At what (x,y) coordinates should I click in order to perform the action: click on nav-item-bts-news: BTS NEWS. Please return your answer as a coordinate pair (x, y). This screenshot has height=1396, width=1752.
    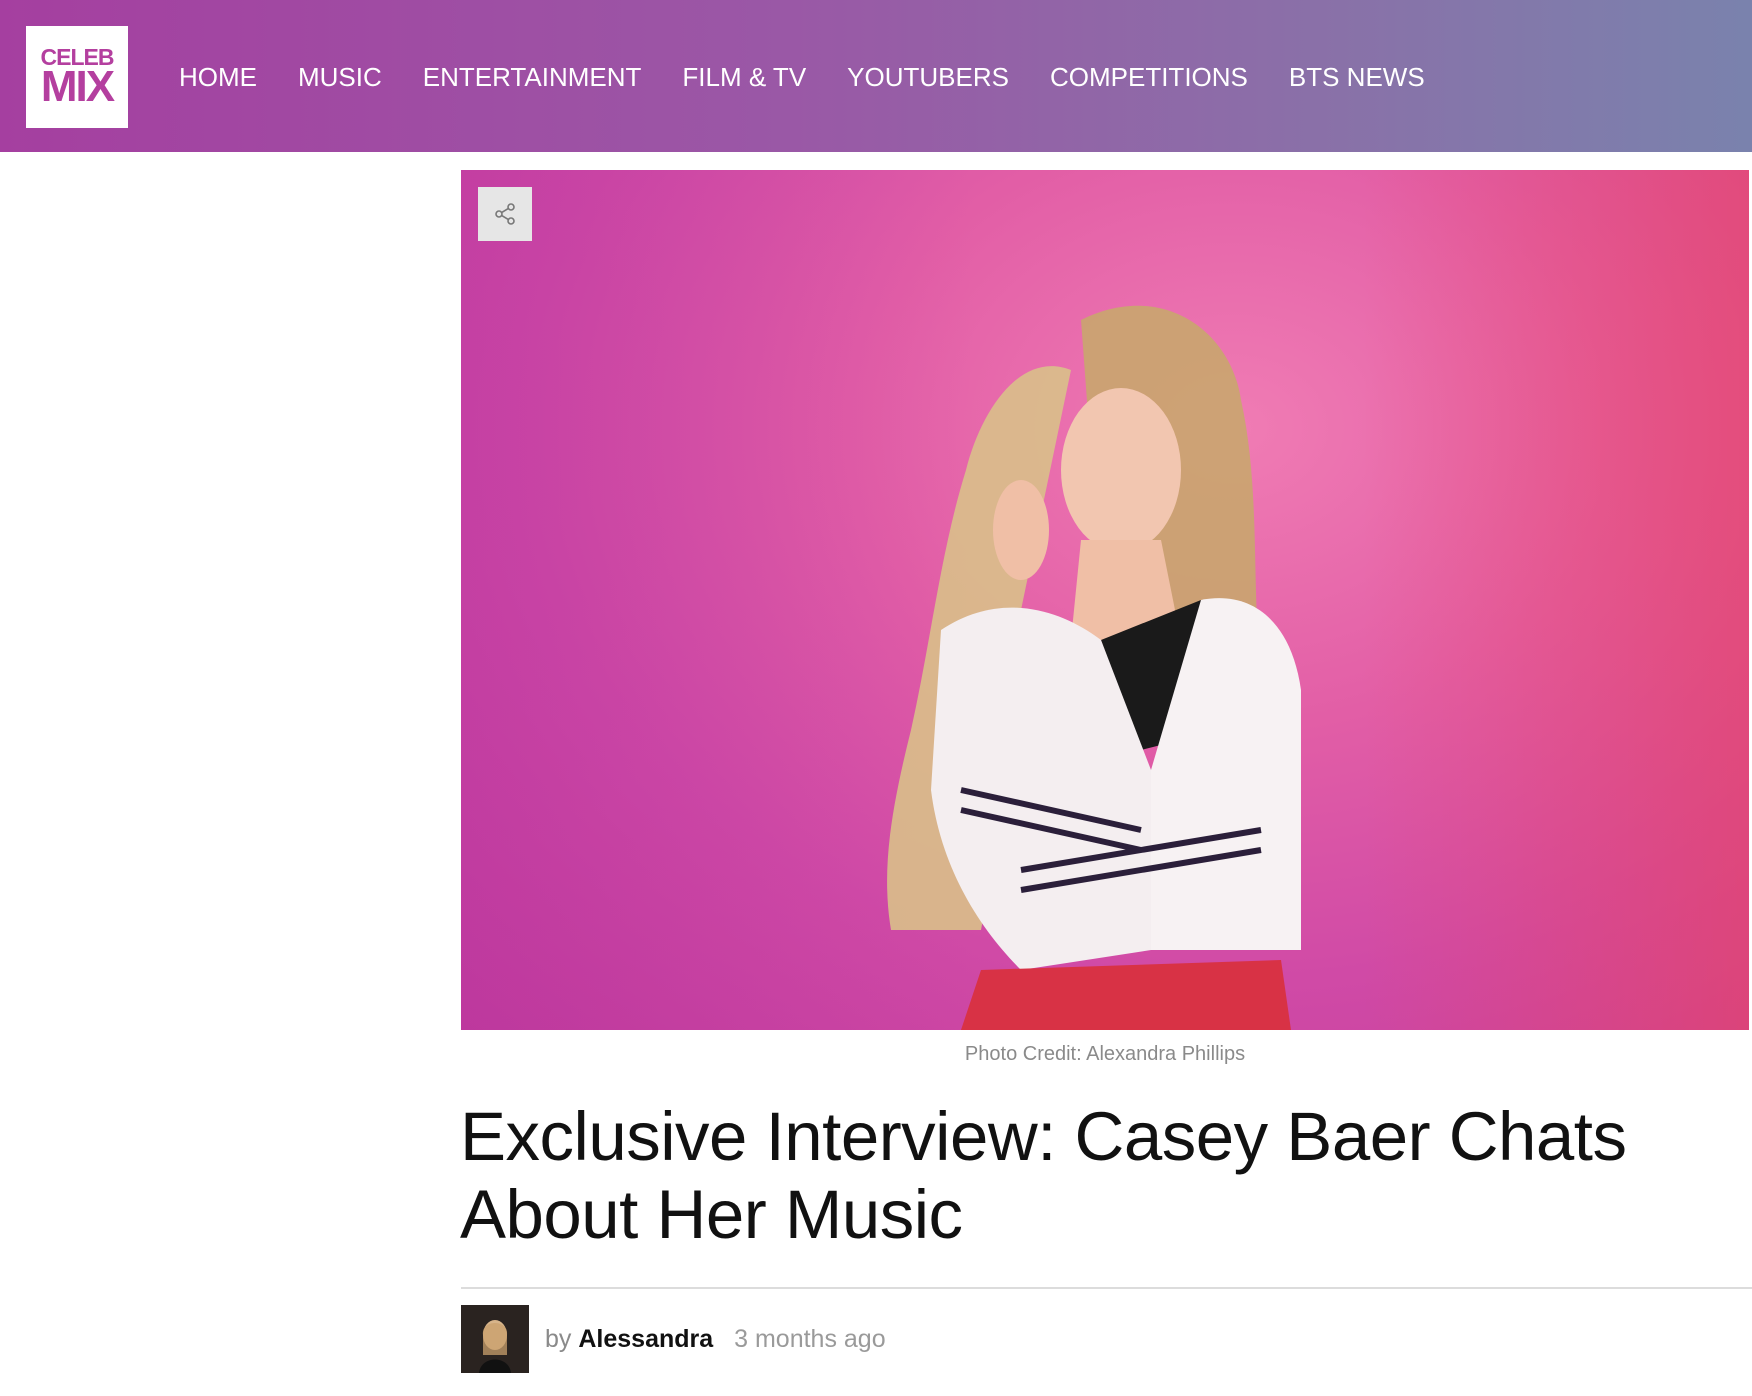
    Looking at the image, I should click on (1357, 77).